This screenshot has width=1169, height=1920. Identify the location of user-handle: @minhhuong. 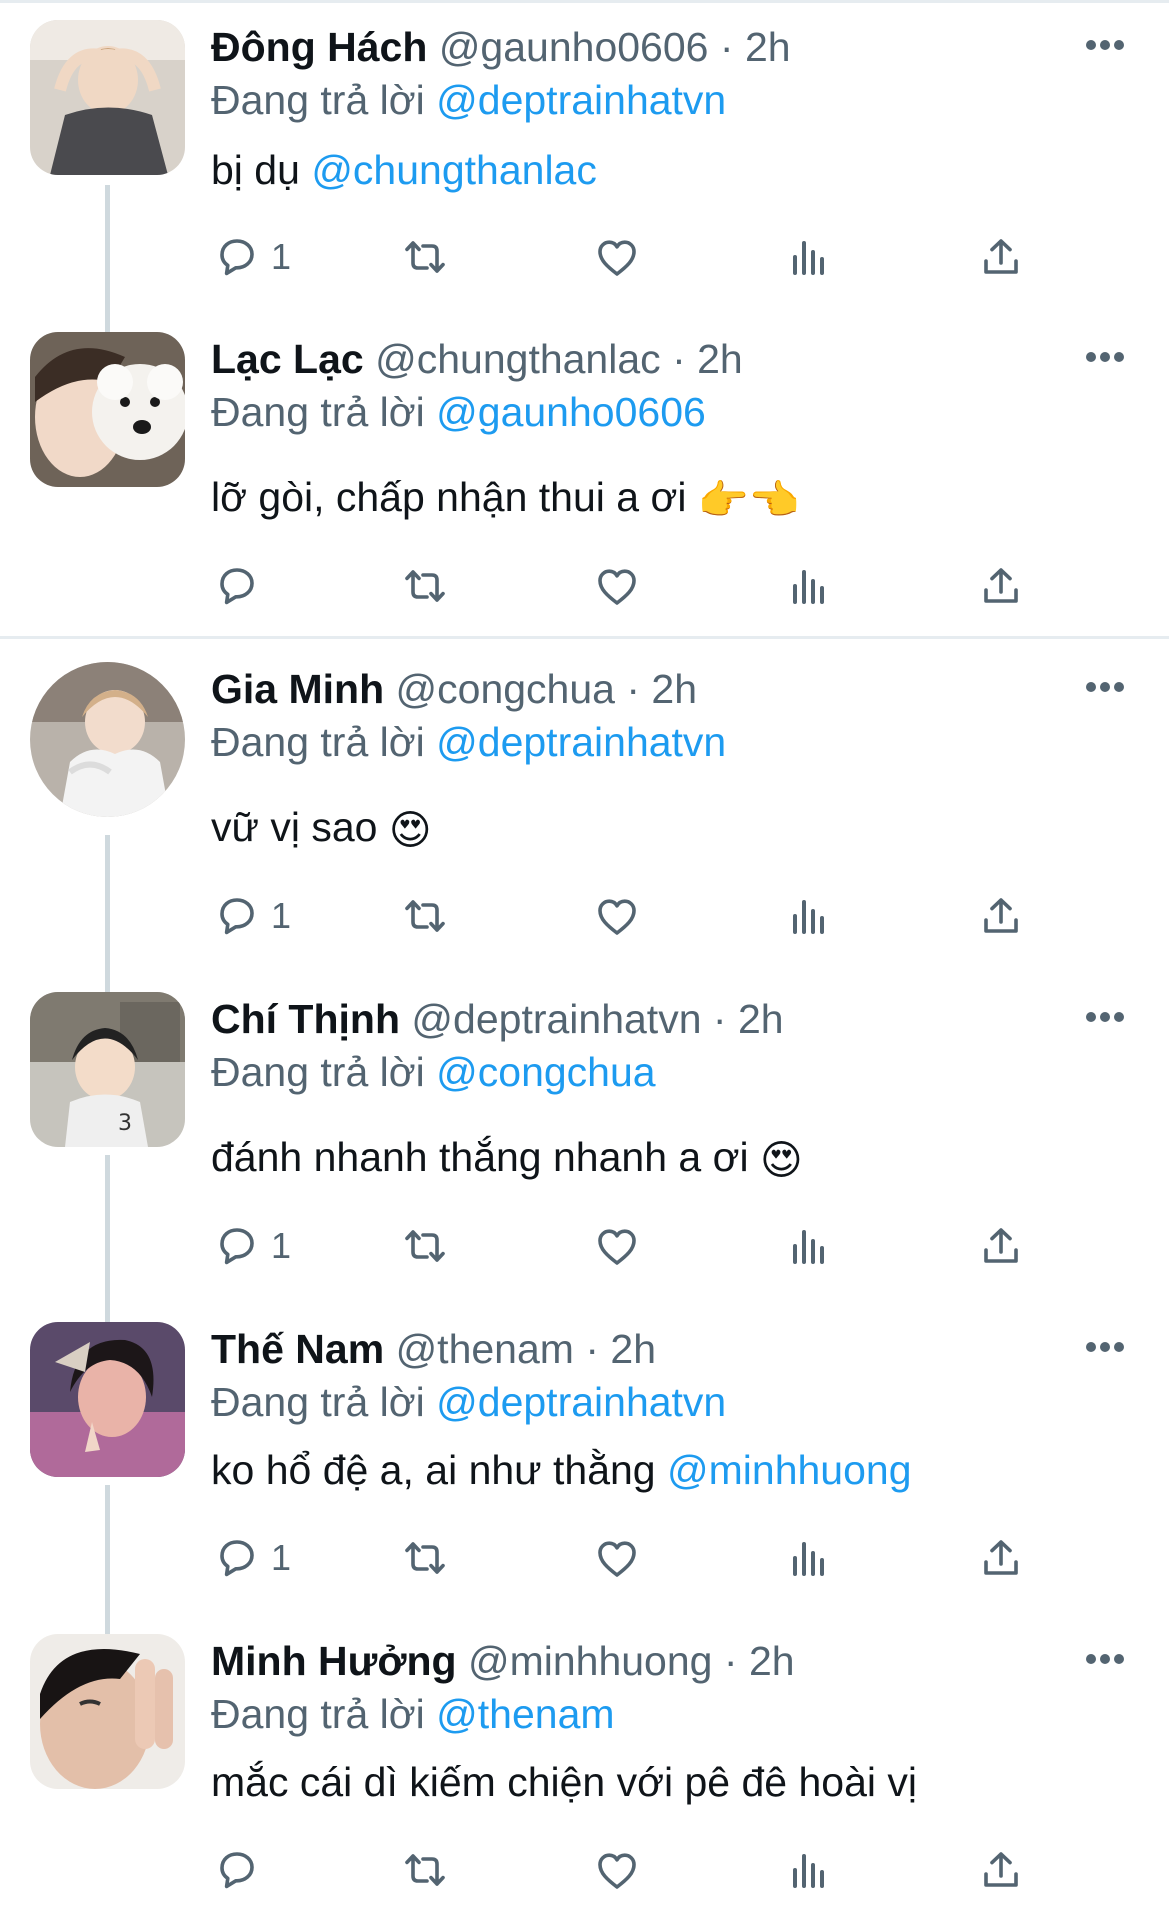
(590, 1661).